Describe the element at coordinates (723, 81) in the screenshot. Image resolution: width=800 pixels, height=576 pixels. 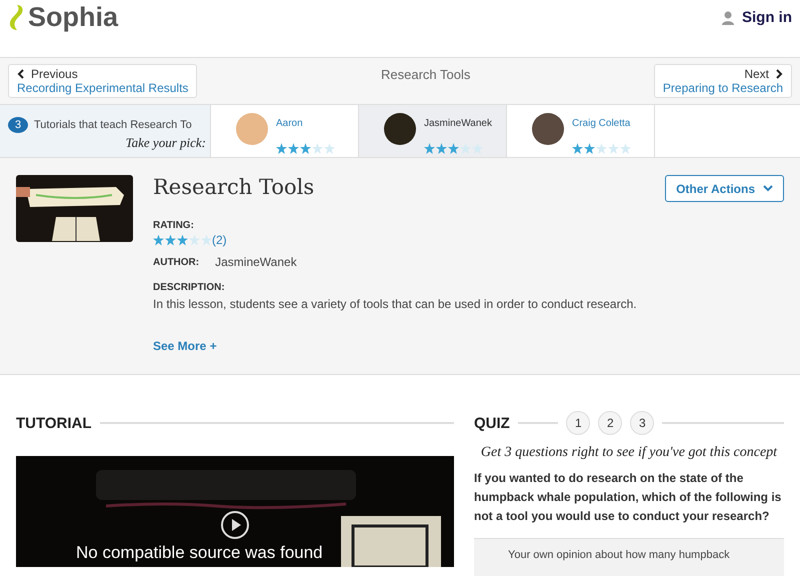
I see `next-button: Next Preparing to Research` at that location.